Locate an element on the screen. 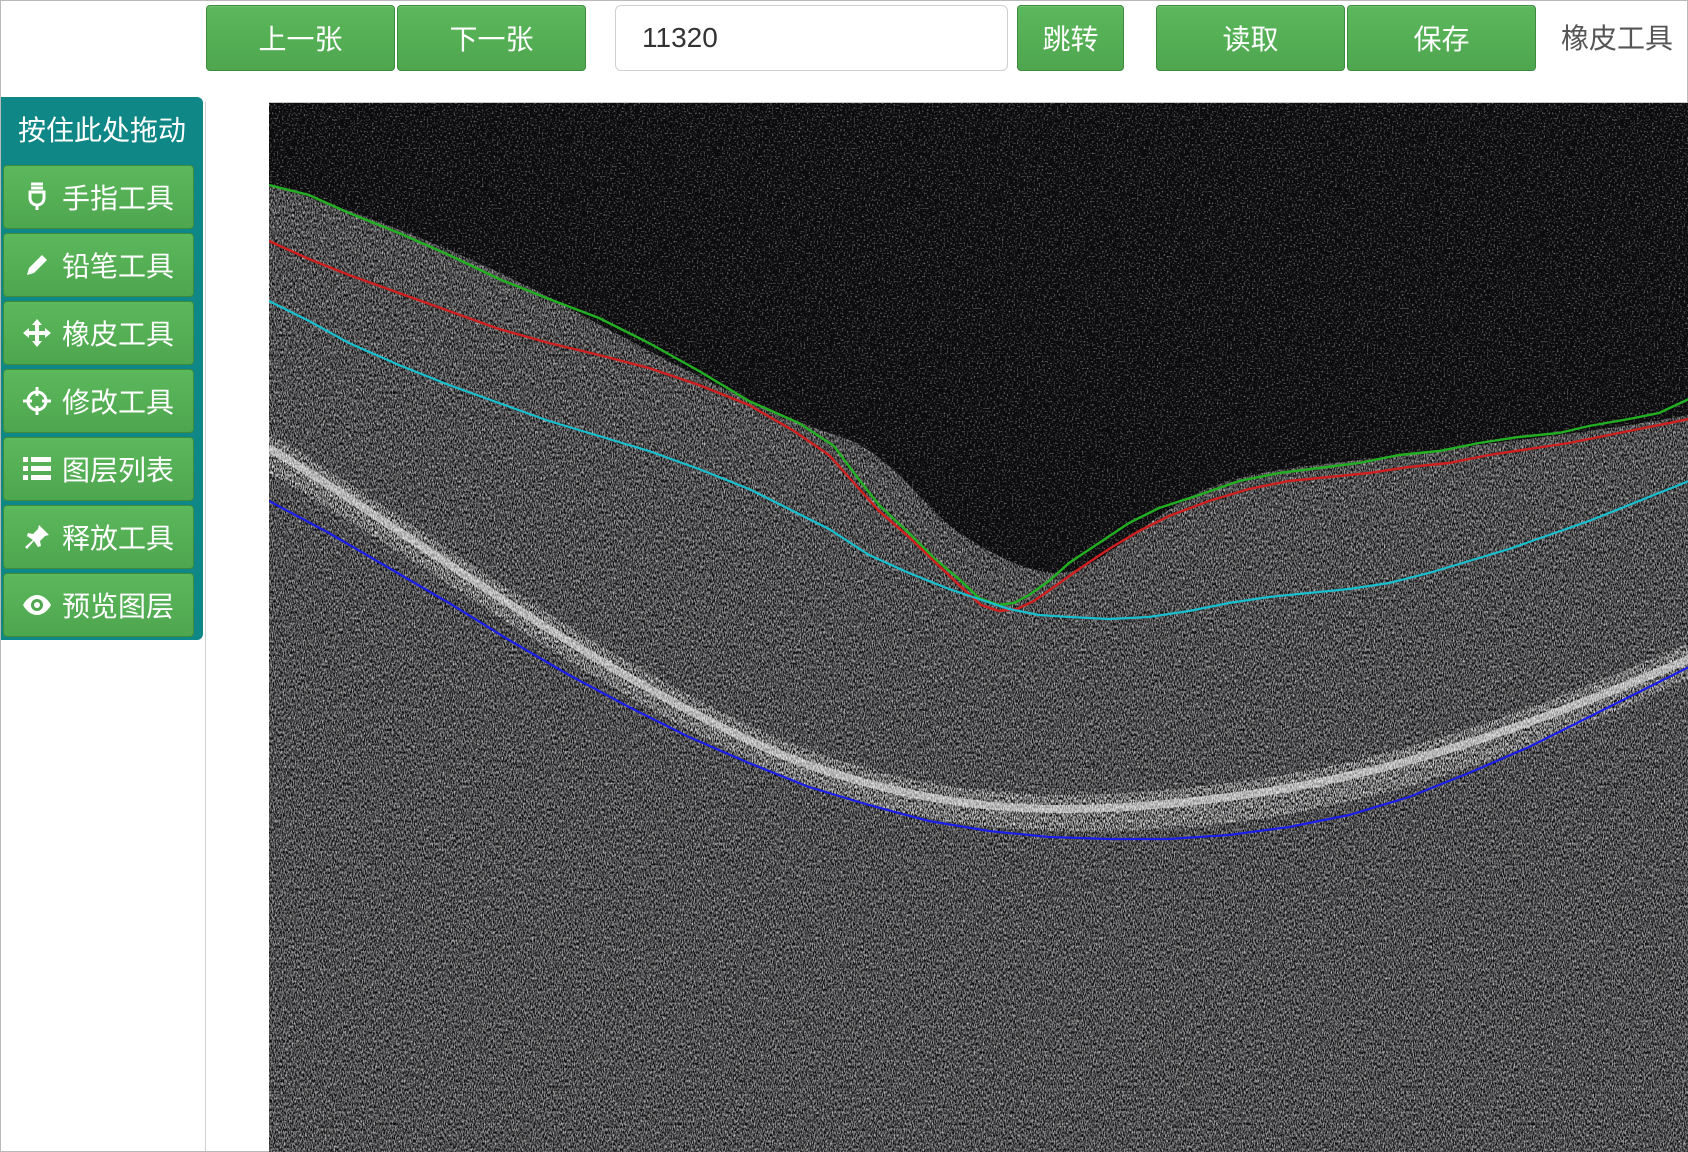  modify-tool-button: 修改工具 is located at coordinates (98, 401).